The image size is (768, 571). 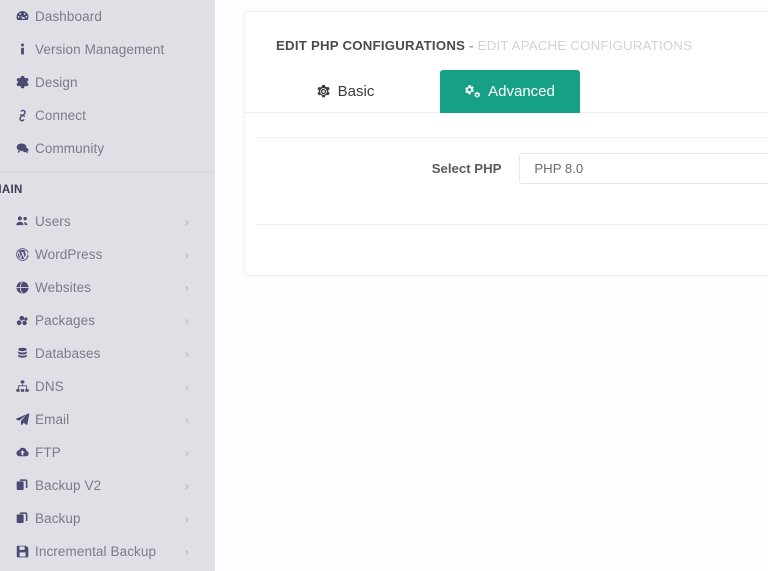 I want to click on sitemap-icon, so click(x=22, y=386).